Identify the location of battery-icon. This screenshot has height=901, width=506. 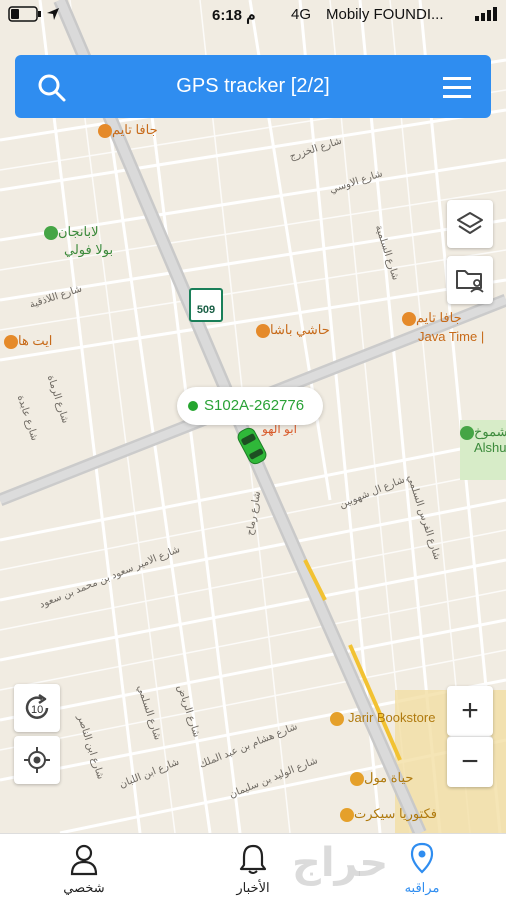
(24, 14).